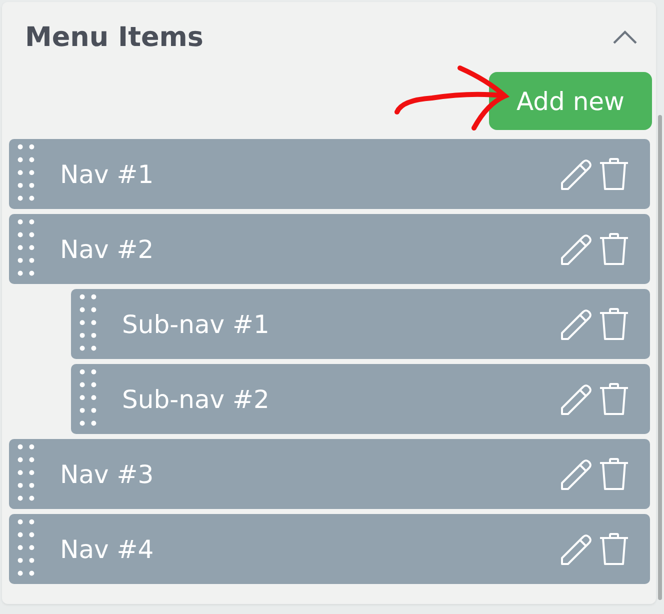  What do you see at coordinates (196, 324) in the screenshot?
I see `menu-item-label: Sub-nav #1` at bounding box center [196, 324].